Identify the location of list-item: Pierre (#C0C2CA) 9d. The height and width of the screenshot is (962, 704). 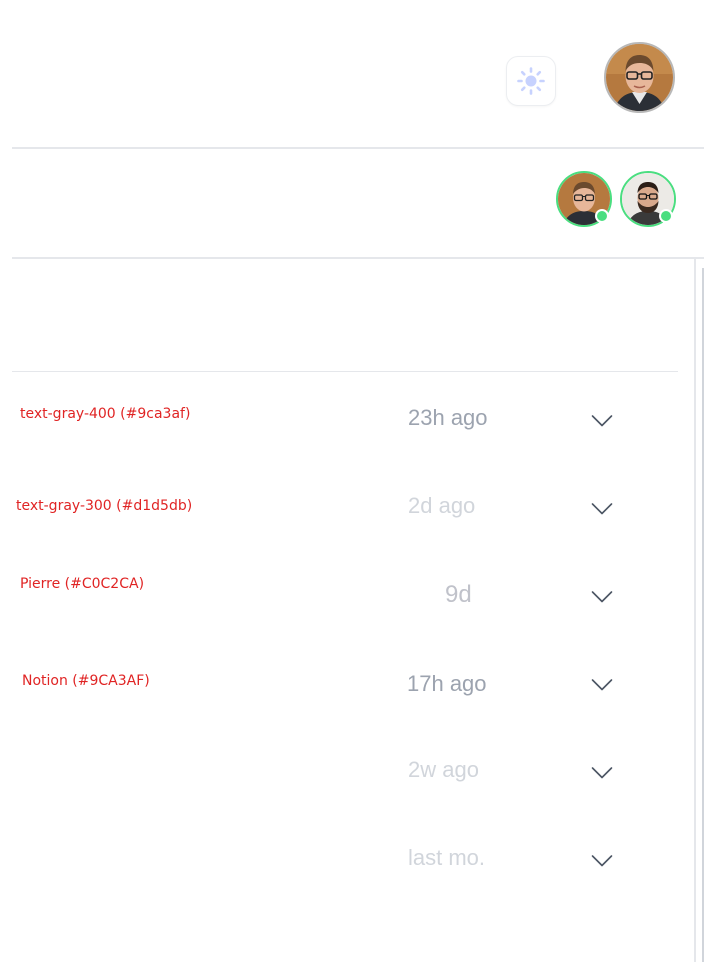
(345, 596).